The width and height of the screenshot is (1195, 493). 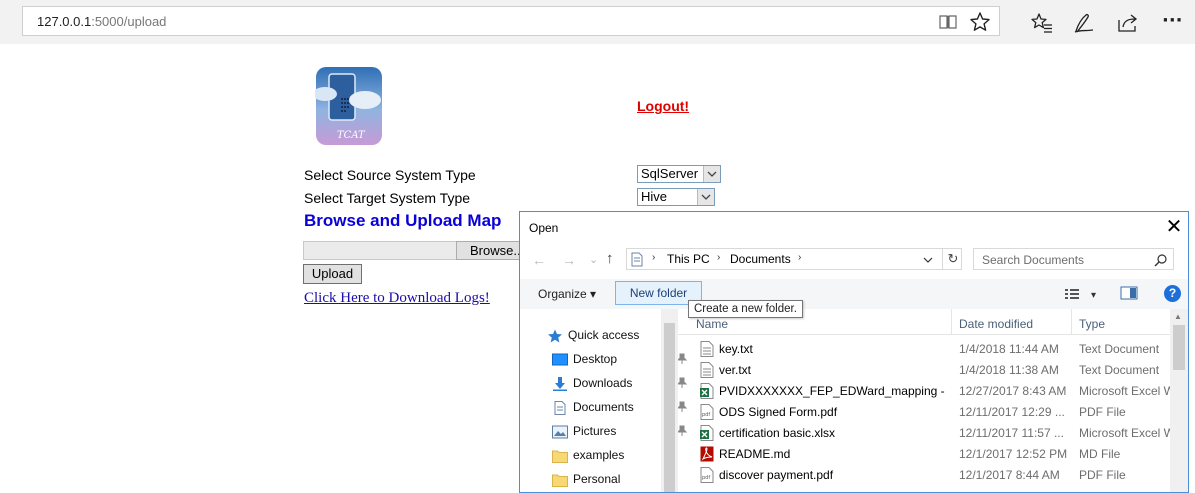 I want to click on browser-toolbar: 127.0.0.1:5000/upload ···, so click(x=597, y=22).